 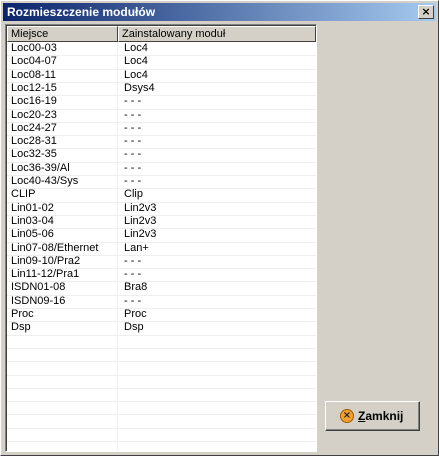 What do you see at coordinates (34, 114) in the screenshot?
I see `cell-location: Loc20-23` at bounding box center [34, 114].